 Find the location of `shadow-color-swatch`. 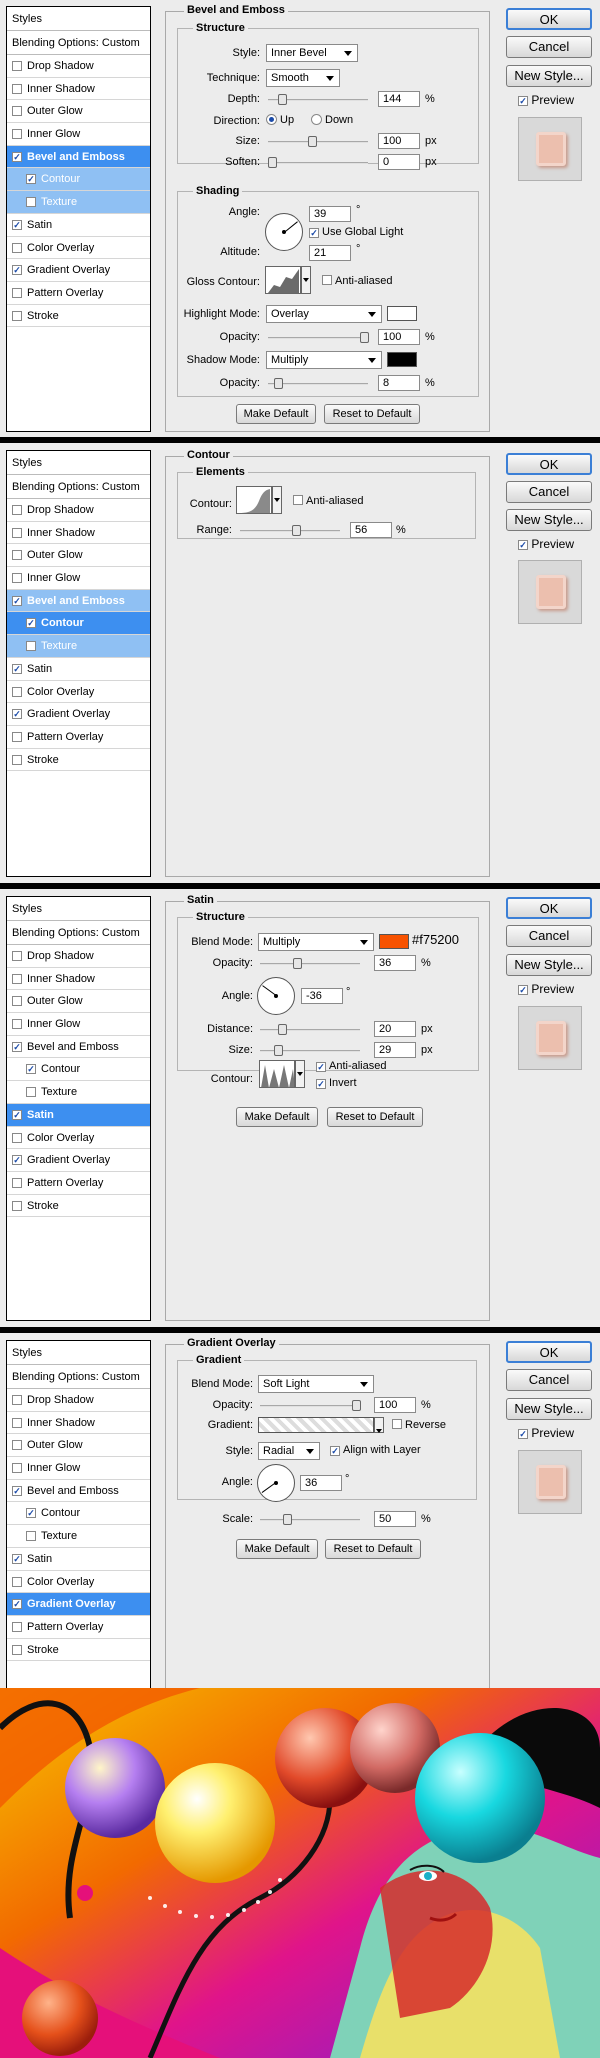

shadow-color-swatch is located at coordinates (402, 359).